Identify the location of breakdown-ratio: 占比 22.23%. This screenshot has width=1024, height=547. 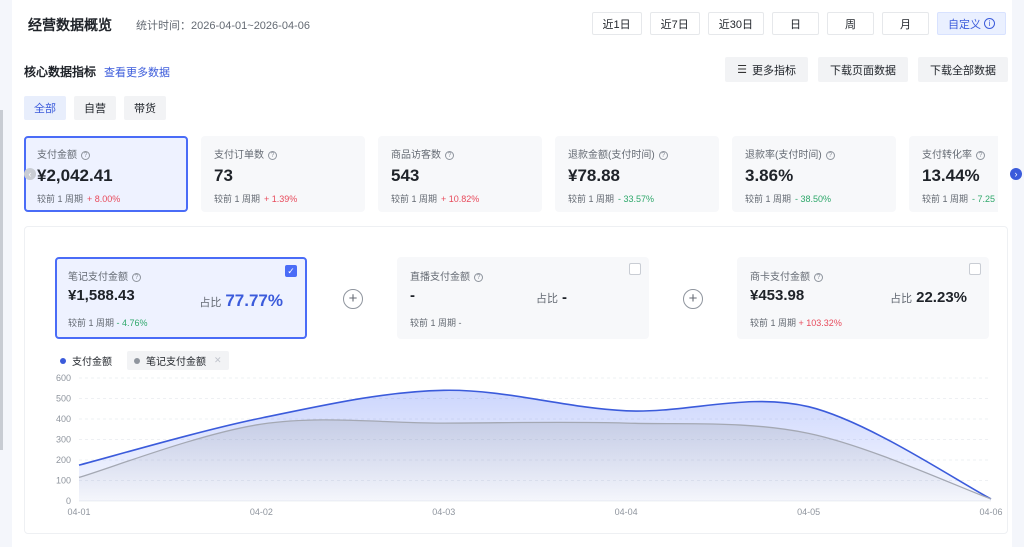
(928, 297).